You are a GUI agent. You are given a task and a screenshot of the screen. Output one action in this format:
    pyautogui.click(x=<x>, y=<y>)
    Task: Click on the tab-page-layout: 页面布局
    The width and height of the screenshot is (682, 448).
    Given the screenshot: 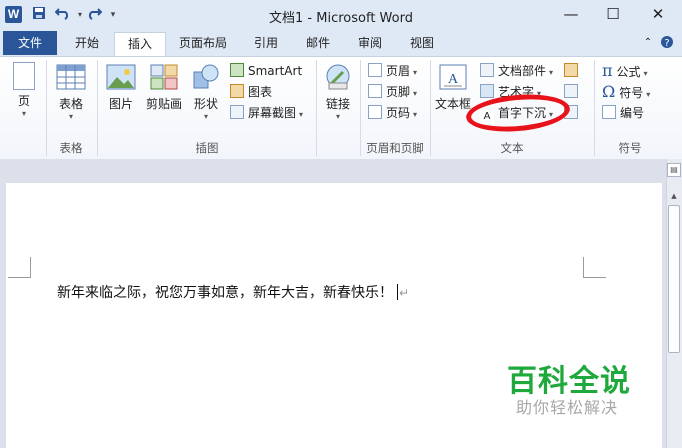 What is the action you would take?
    pyautogui.click(x=203, y=44)
    